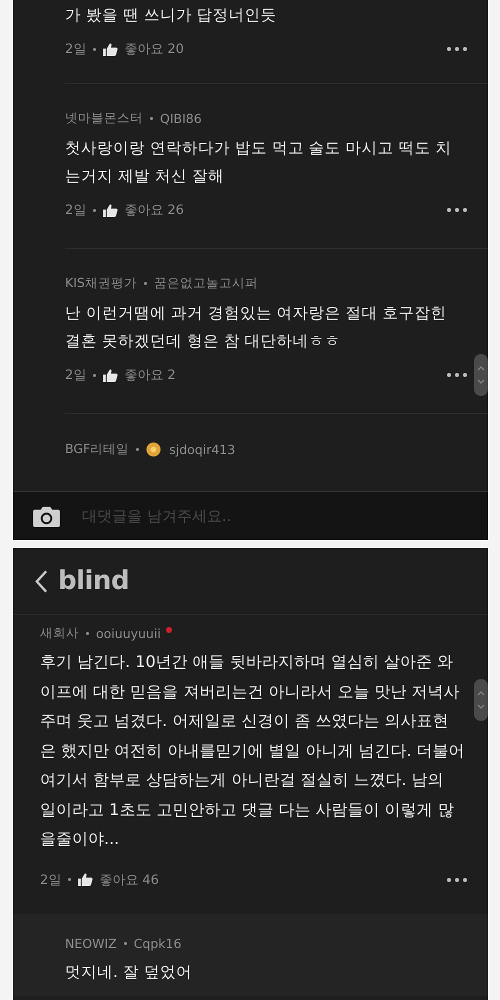  What do you see at coordinates (158, 943) in the screenshot?
I see `nickname: Cqpk16` at bounding box center [158, 943].